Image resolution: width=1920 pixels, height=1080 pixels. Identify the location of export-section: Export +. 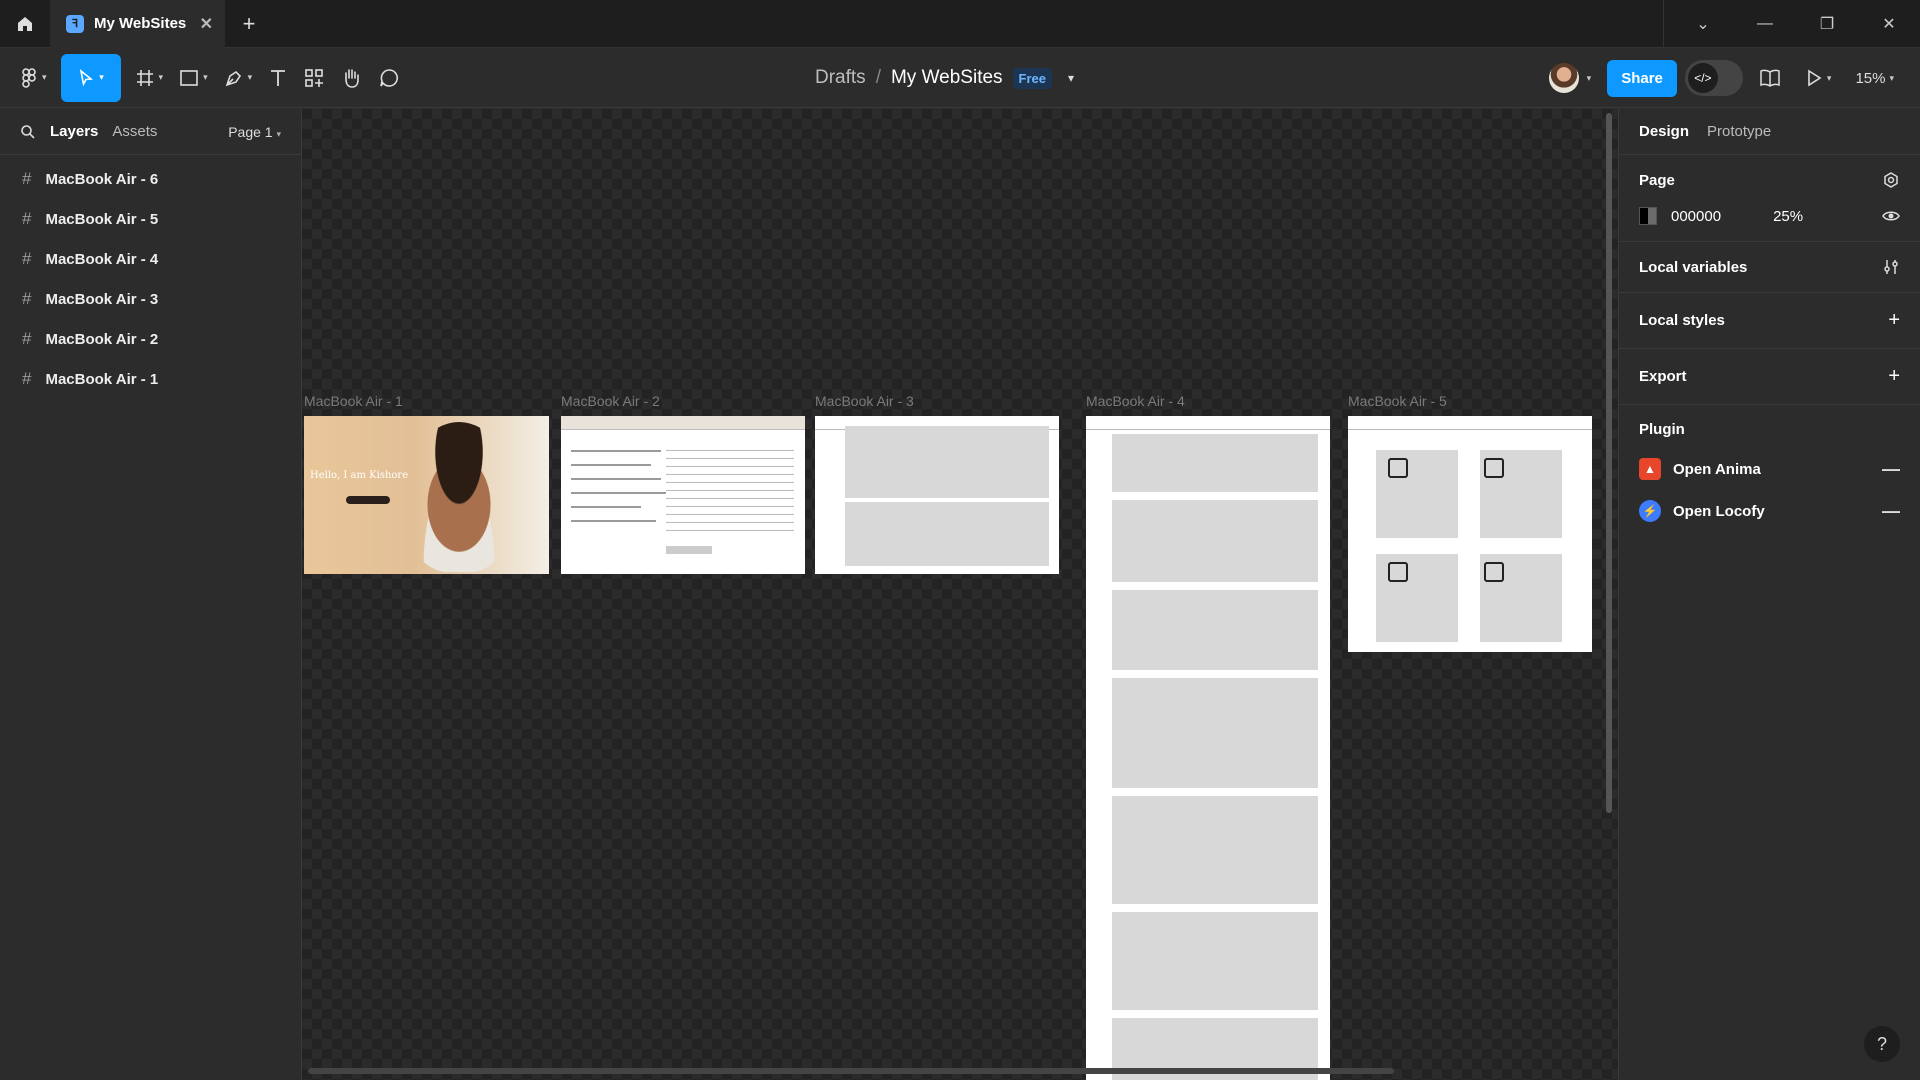
(1769, 377).